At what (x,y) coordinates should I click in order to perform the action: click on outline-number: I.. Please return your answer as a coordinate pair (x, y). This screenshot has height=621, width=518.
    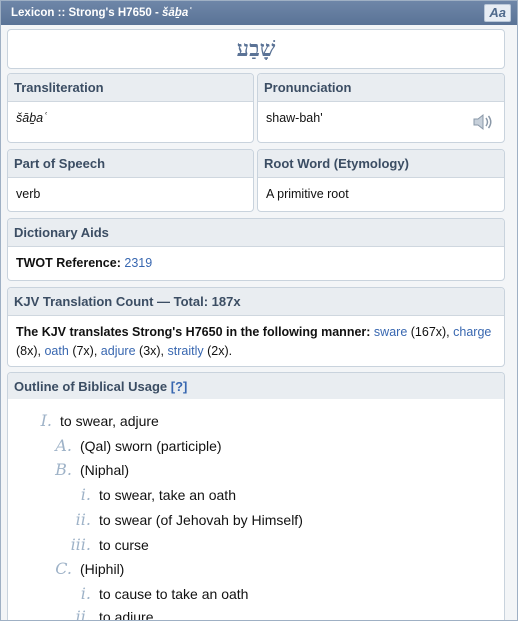
    Looking at the image, I should click on (46, 420).